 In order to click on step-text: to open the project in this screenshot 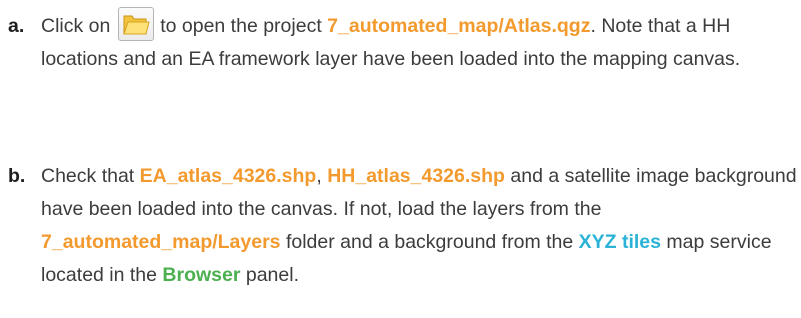, I will do `click(241, 26)`.